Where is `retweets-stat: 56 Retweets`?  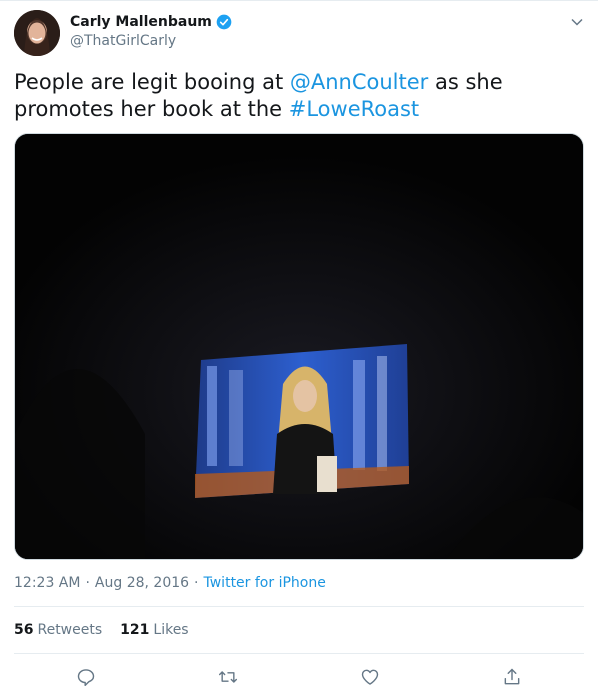
retweets-stat: 56 Retweets is located at coordinates (58, 630).